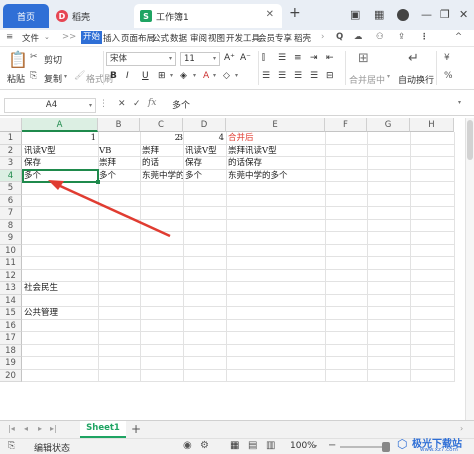 The height and width of the screenshot is (454, 474). Describe the element at coordinates (270, 445) in the screenshot. I see `page-break-view-icon: ▥` at that location.